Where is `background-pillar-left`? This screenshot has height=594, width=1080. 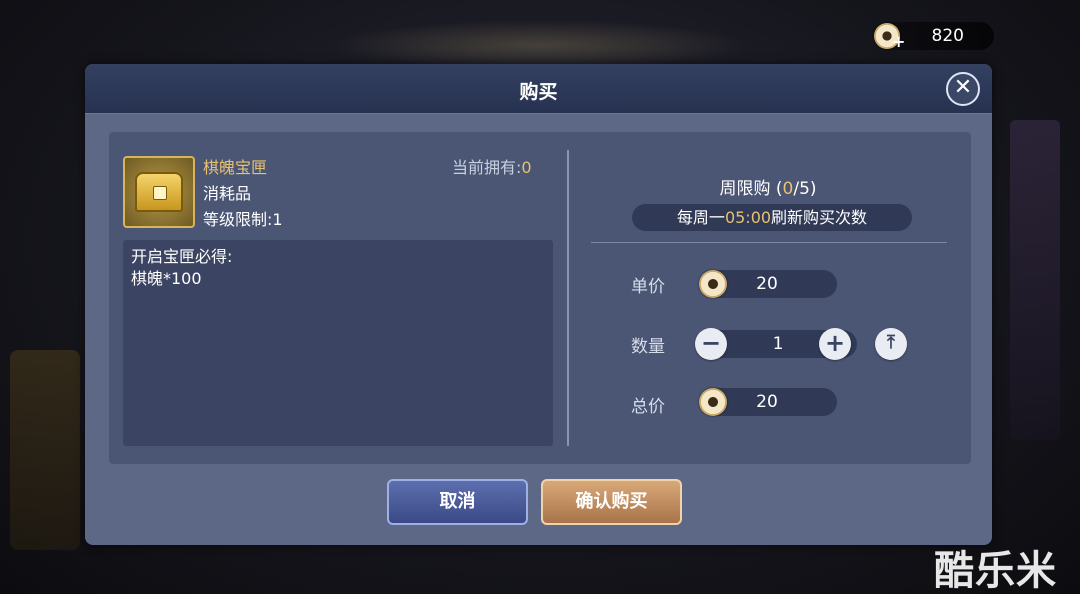 background-pillar-left is located at coordinates (45, 450).